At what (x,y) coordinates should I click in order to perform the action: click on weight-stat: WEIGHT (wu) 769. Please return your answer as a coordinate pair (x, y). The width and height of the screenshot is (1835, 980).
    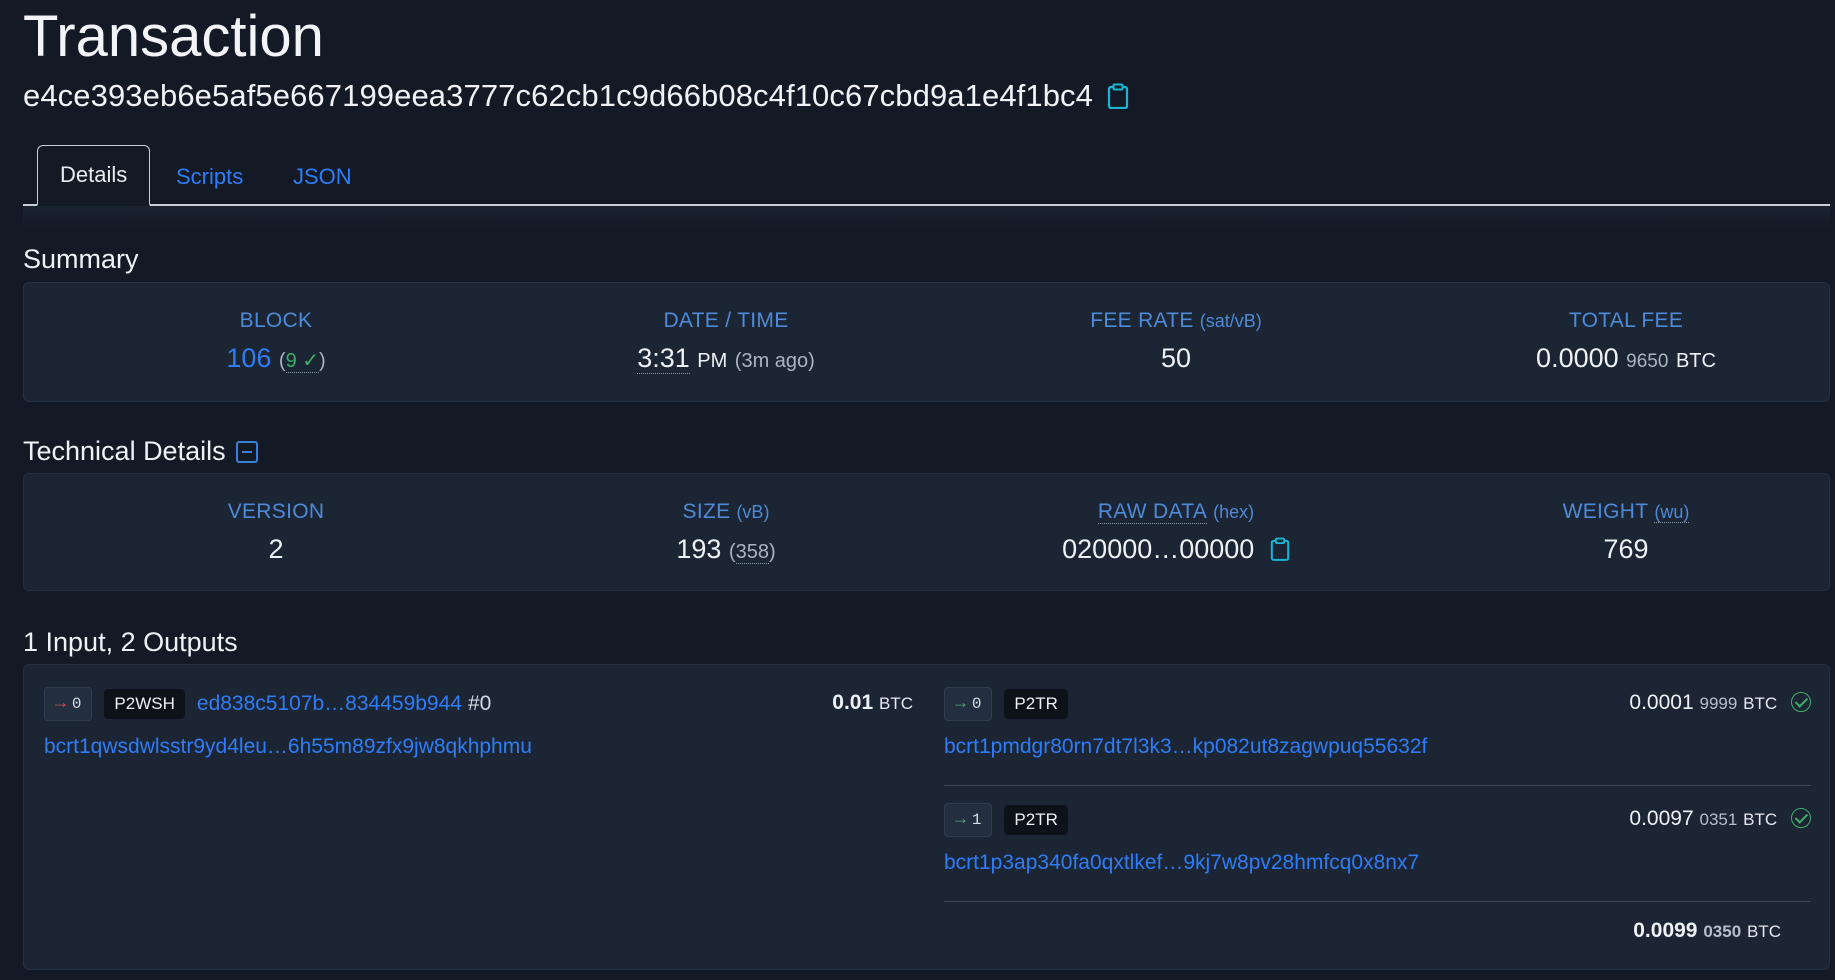
    Looking at the image, I should click on (1620, 532).